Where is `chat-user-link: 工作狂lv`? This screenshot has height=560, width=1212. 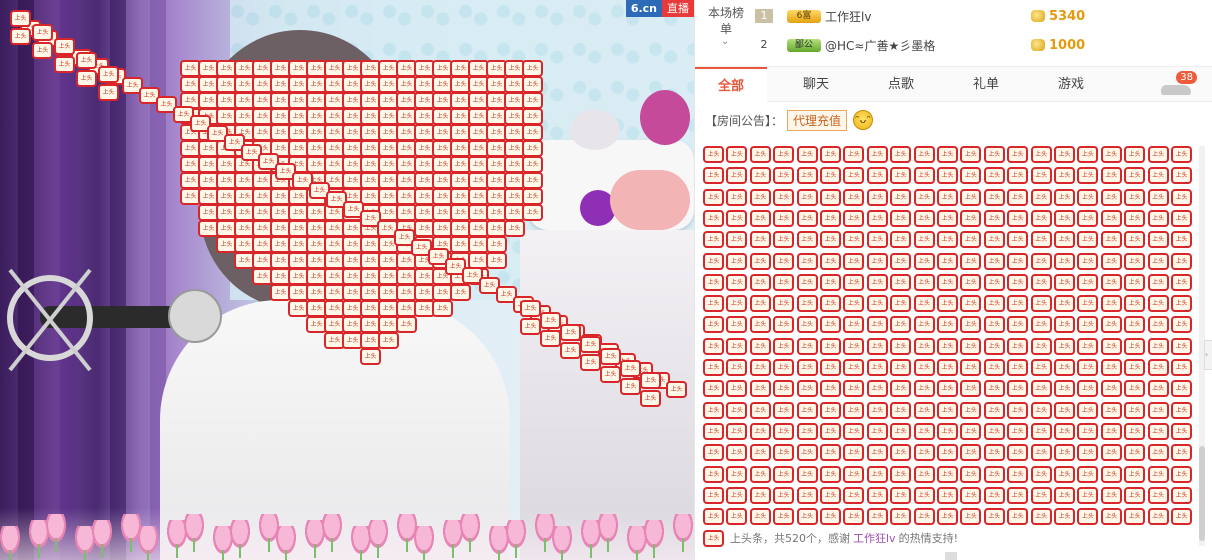 chat-user-link: 工作狂lv is located at coordinates (874, 538).